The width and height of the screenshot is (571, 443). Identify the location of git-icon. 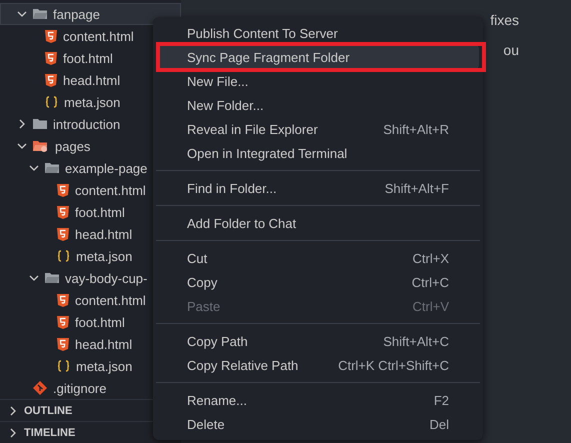
(40, 388).